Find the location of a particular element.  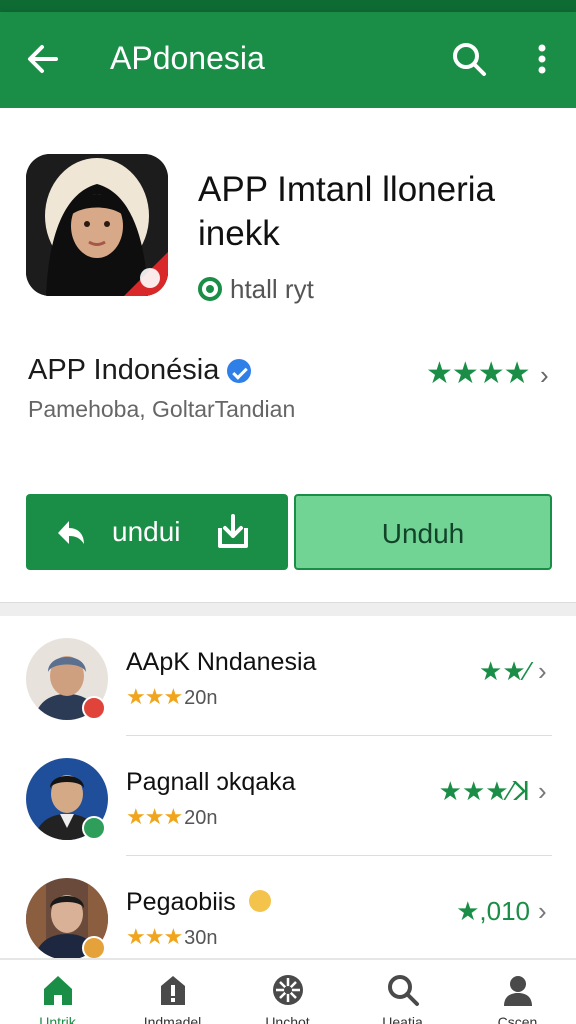

more-vert-icon is located at coordinates (542, 59).